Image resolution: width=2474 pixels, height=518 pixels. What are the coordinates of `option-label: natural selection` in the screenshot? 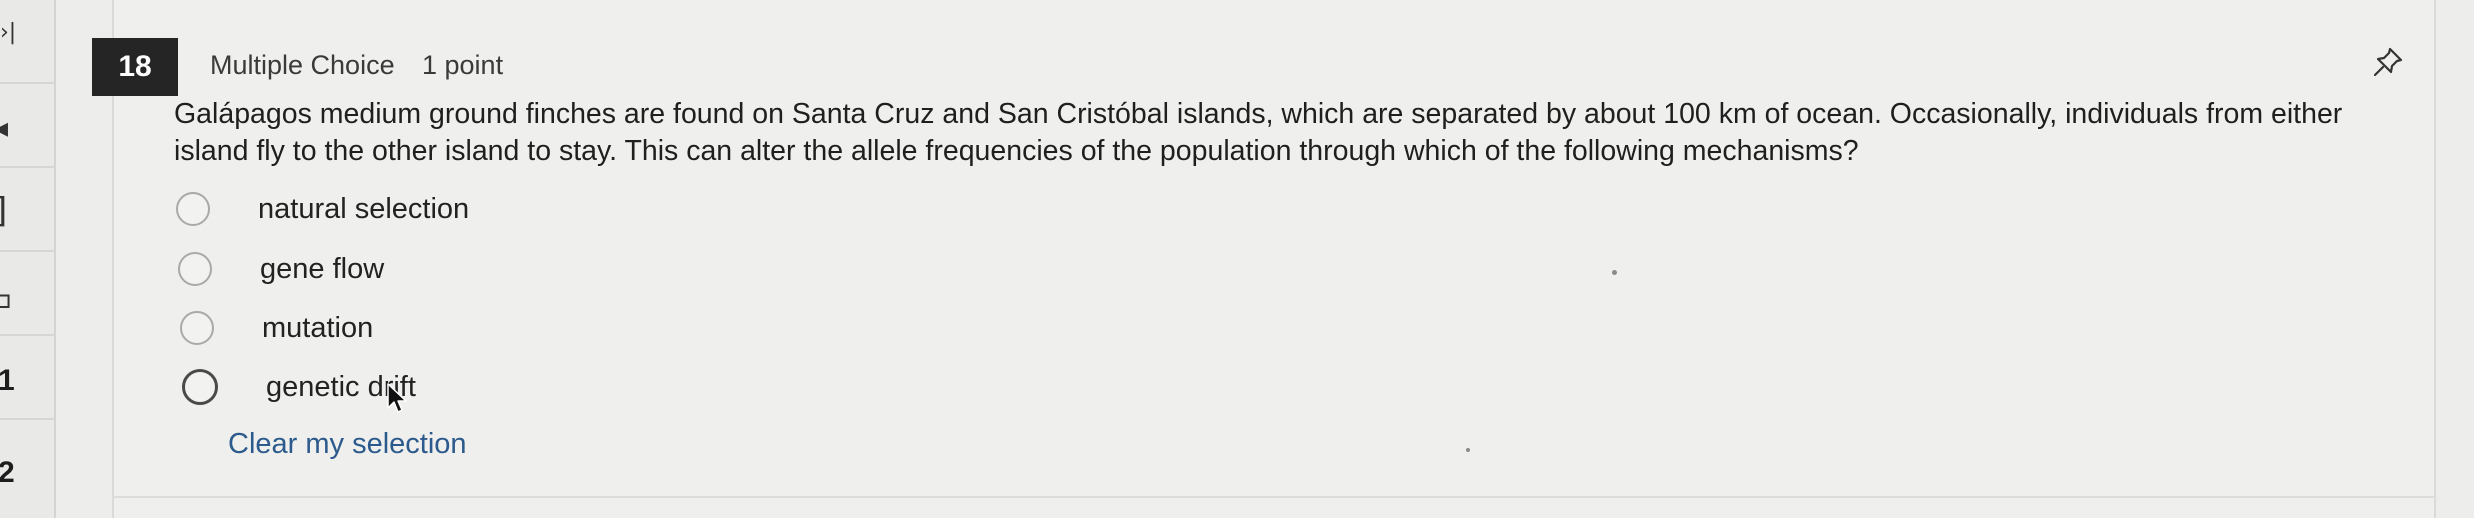 It's located at (363, 209).